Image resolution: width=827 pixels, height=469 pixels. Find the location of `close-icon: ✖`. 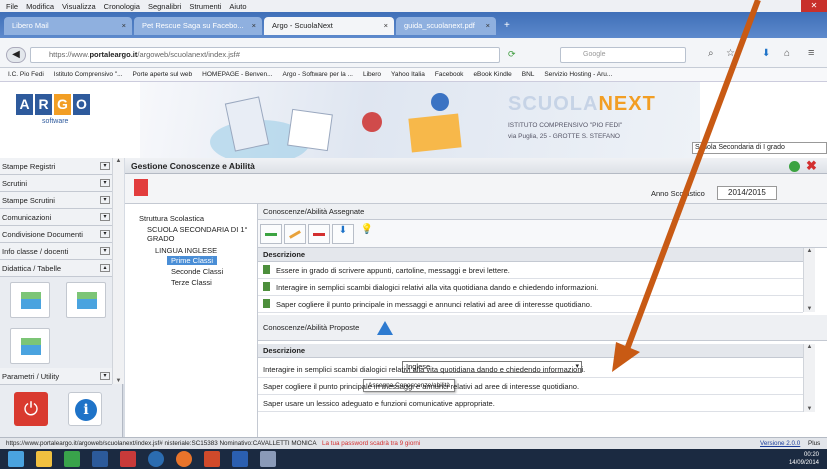

close-icon: ✖ is located at coordinates (811, 165).